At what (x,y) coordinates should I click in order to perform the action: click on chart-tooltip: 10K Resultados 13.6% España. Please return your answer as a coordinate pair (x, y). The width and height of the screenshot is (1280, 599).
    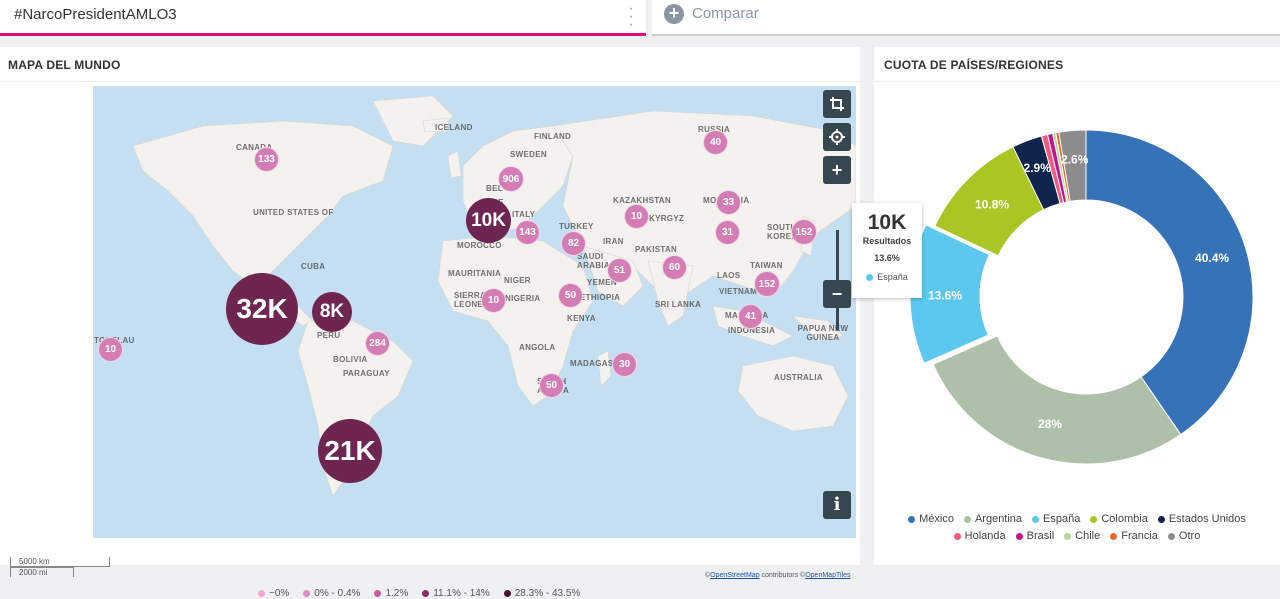
    Looking at the image, I should click on (887, 250).